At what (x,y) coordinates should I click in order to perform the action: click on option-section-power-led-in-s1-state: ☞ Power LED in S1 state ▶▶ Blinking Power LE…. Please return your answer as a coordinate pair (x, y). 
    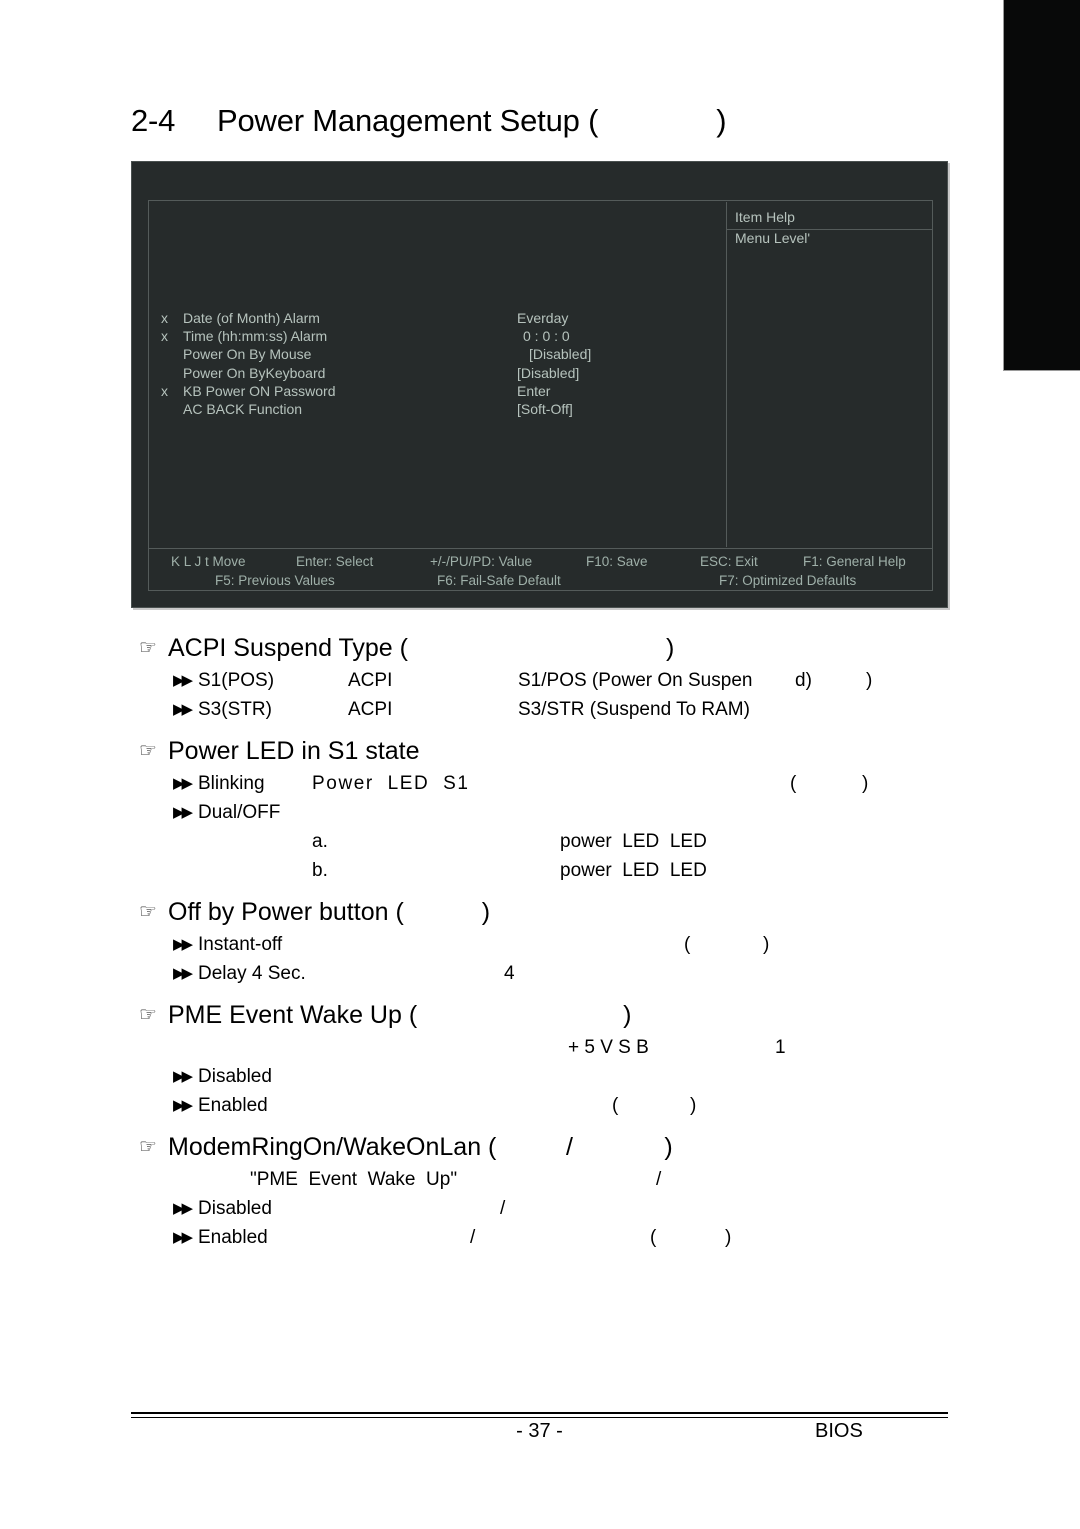
    Looking at the image, I should click on (540, 813).